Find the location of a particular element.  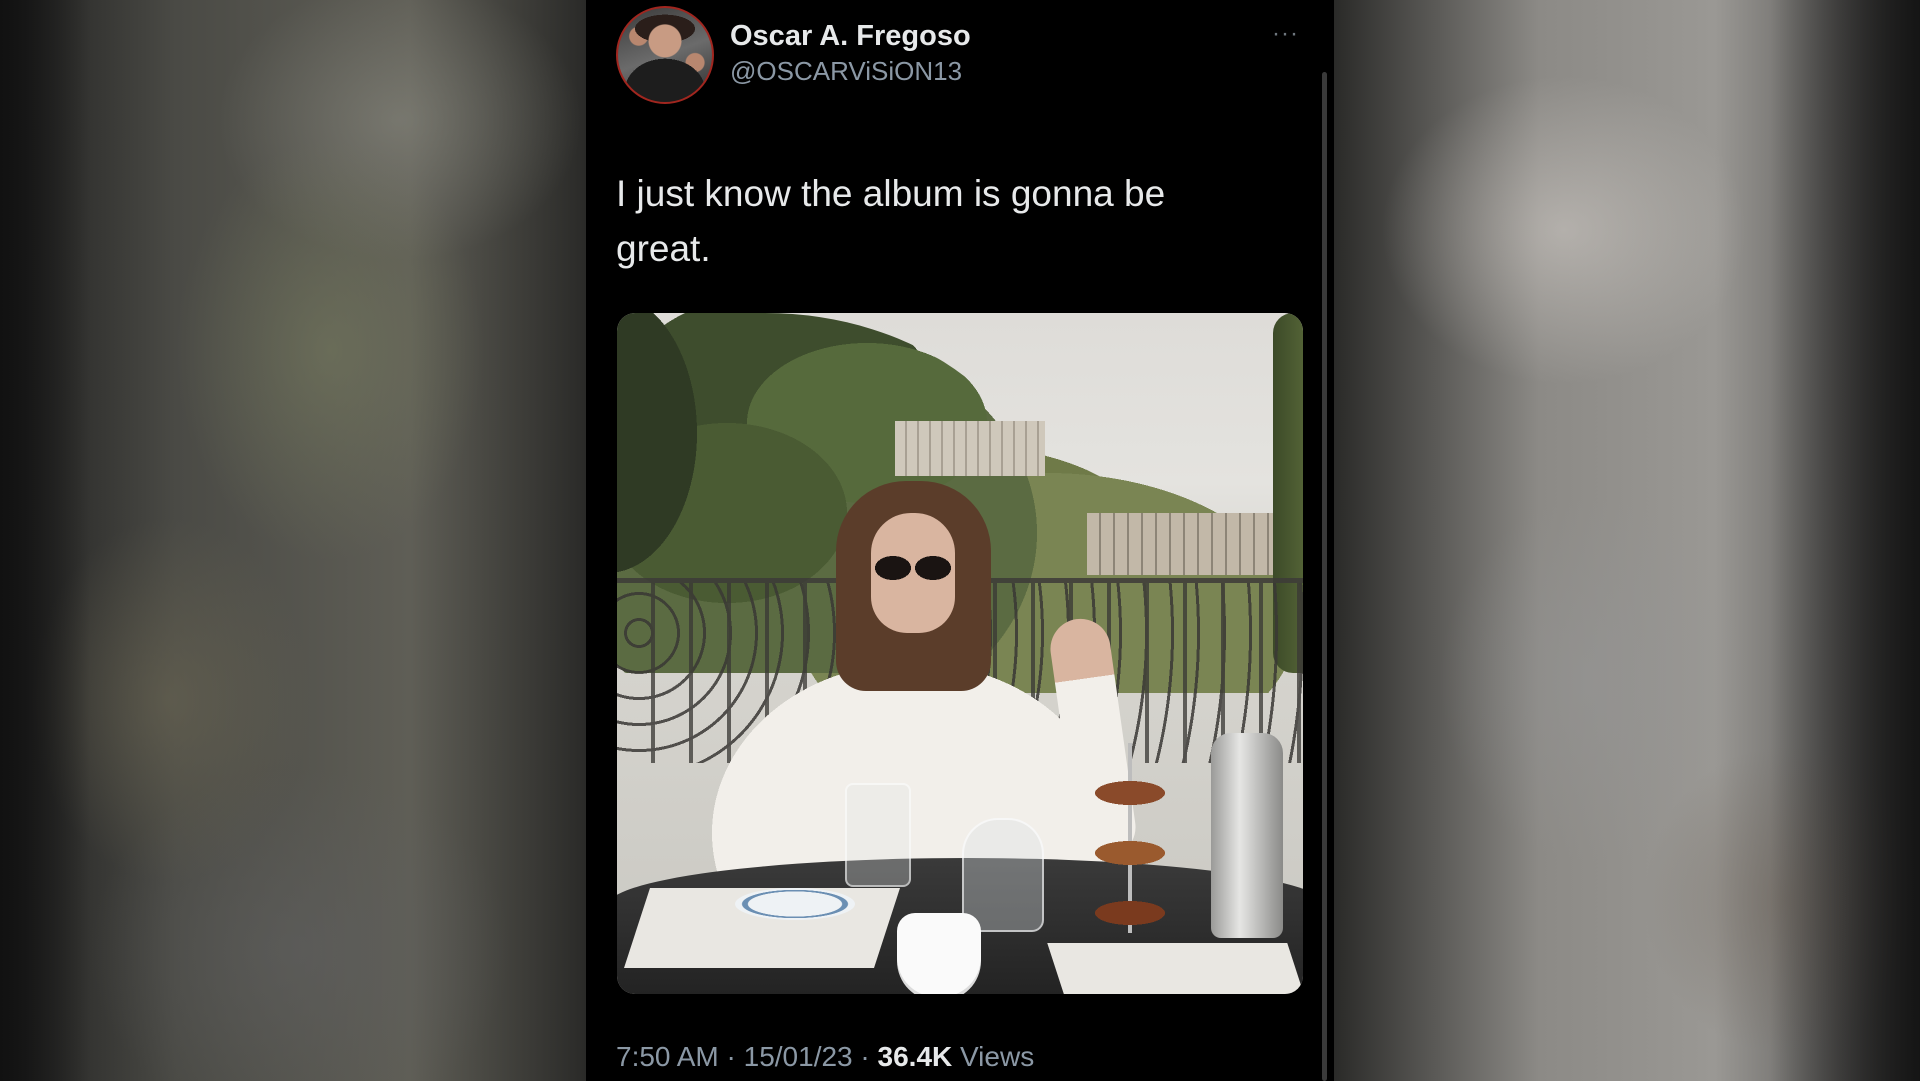

avatar is located at coordinates (665, 55).